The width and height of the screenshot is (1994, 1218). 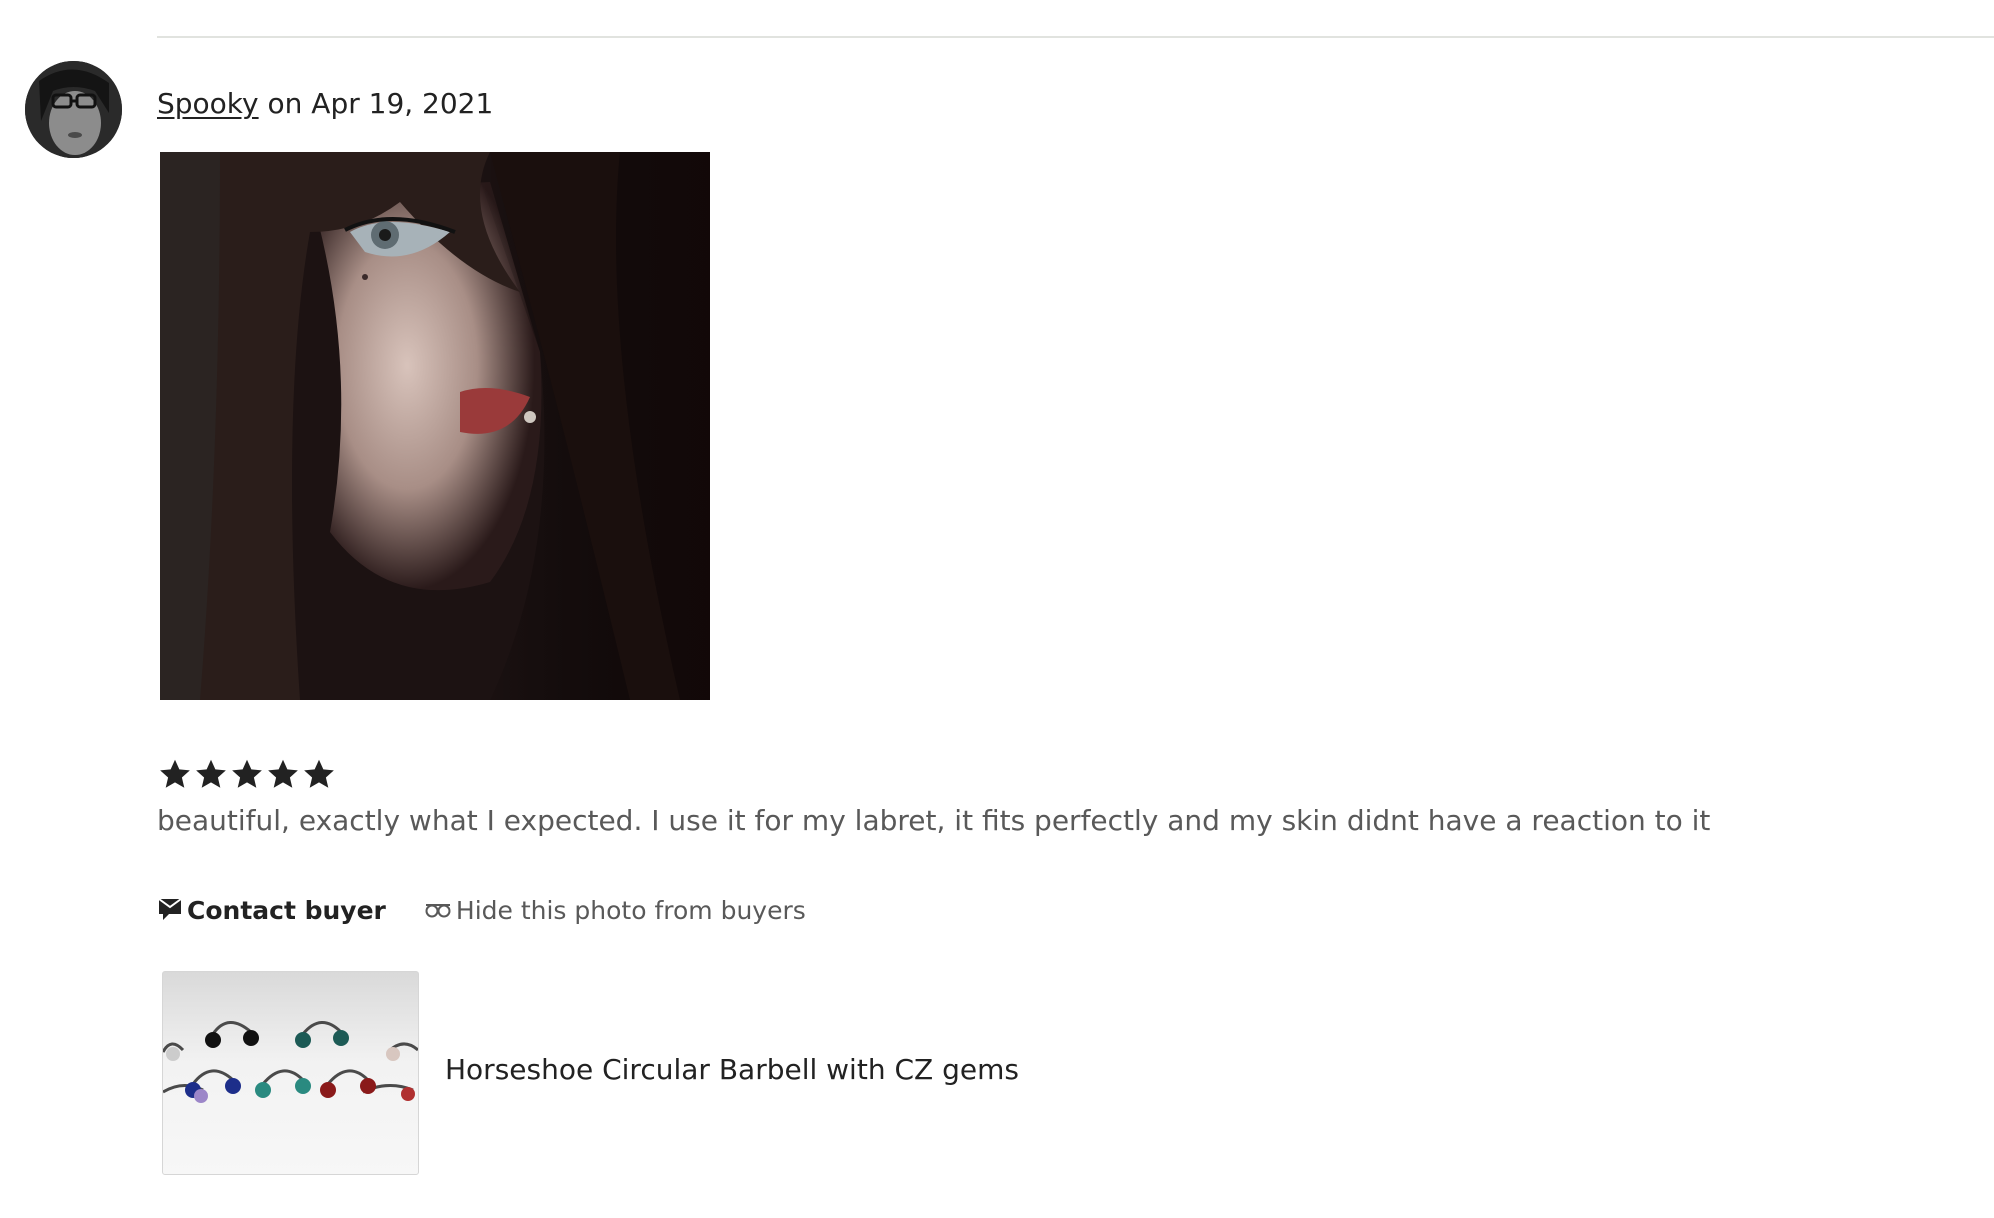 What do you see at coordinates (438, 911) in the screenshot?
I see `hidden-eyes-icon` at bounding box center [438, 911].